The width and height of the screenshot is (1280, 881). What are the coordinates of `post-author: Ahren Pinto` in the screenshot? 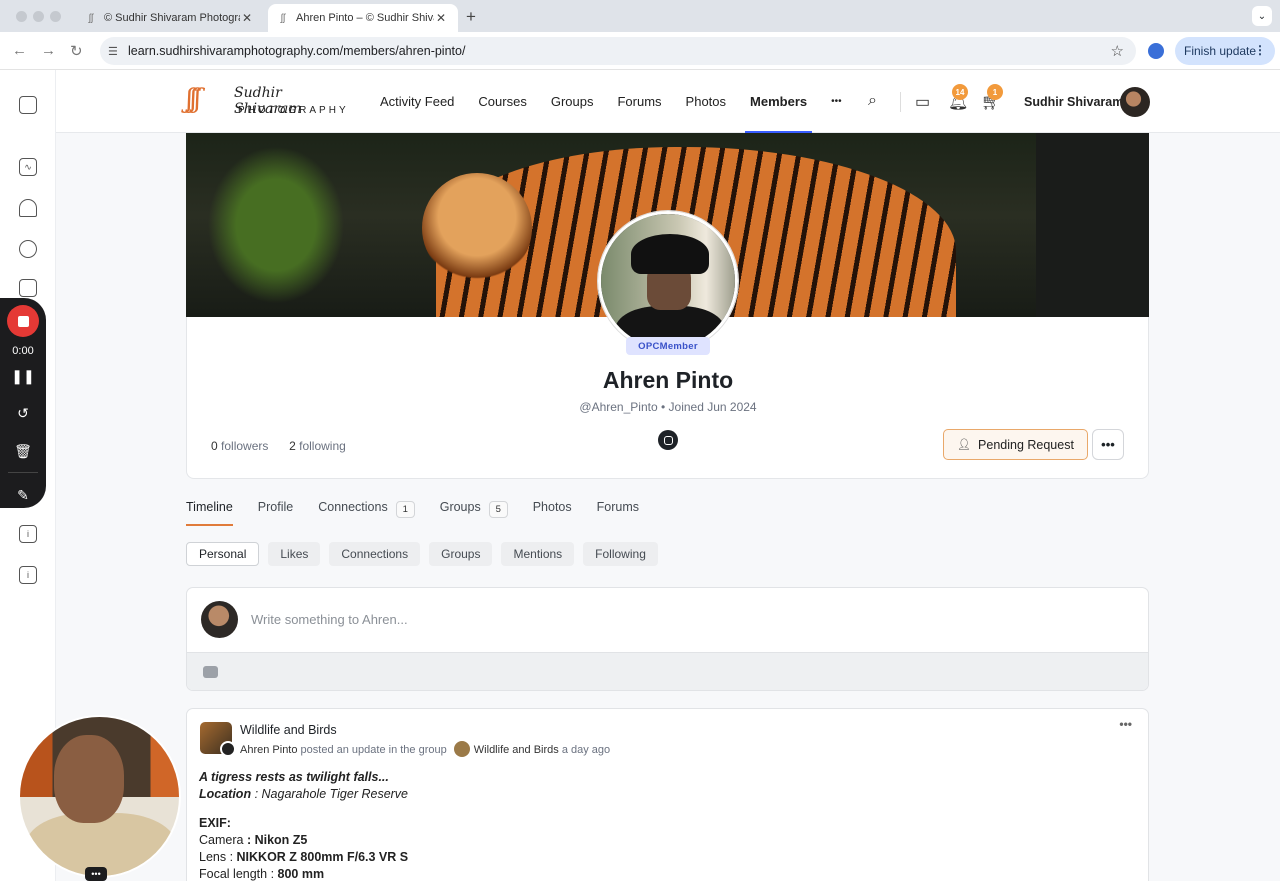 It's located at (268, 750).